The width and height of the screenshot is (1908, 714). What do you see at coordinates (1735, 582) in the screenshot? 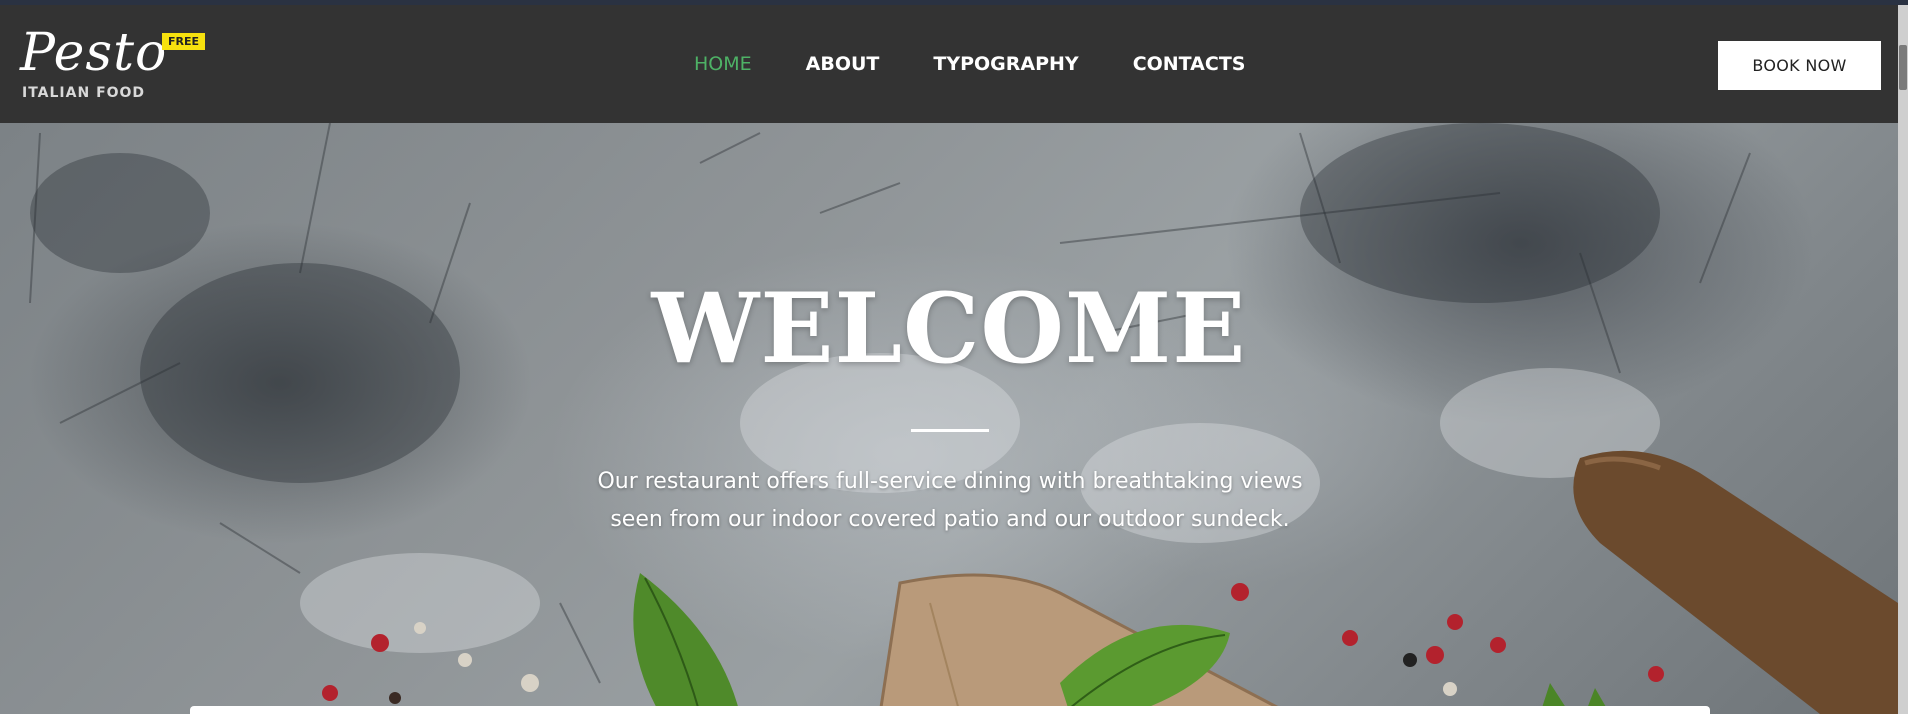
I see `rolling-pin-icon` at bounding box center [1735, 582].